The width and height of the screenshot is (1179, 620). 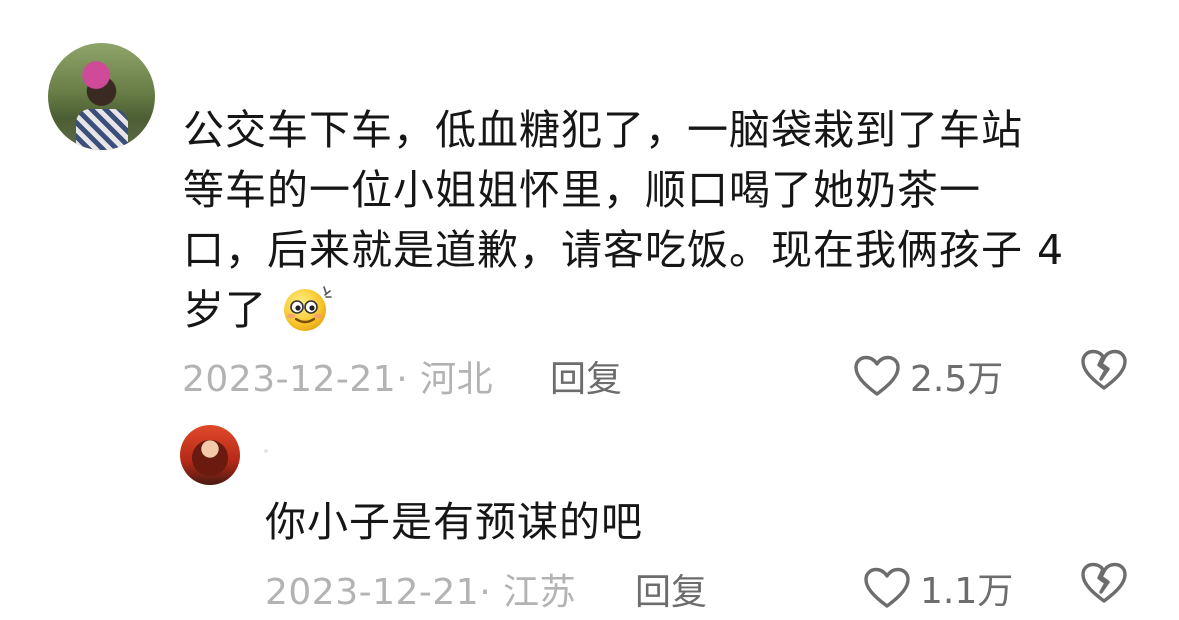 I want to click on like-count: 1.1万, so click(x=967, y=591).